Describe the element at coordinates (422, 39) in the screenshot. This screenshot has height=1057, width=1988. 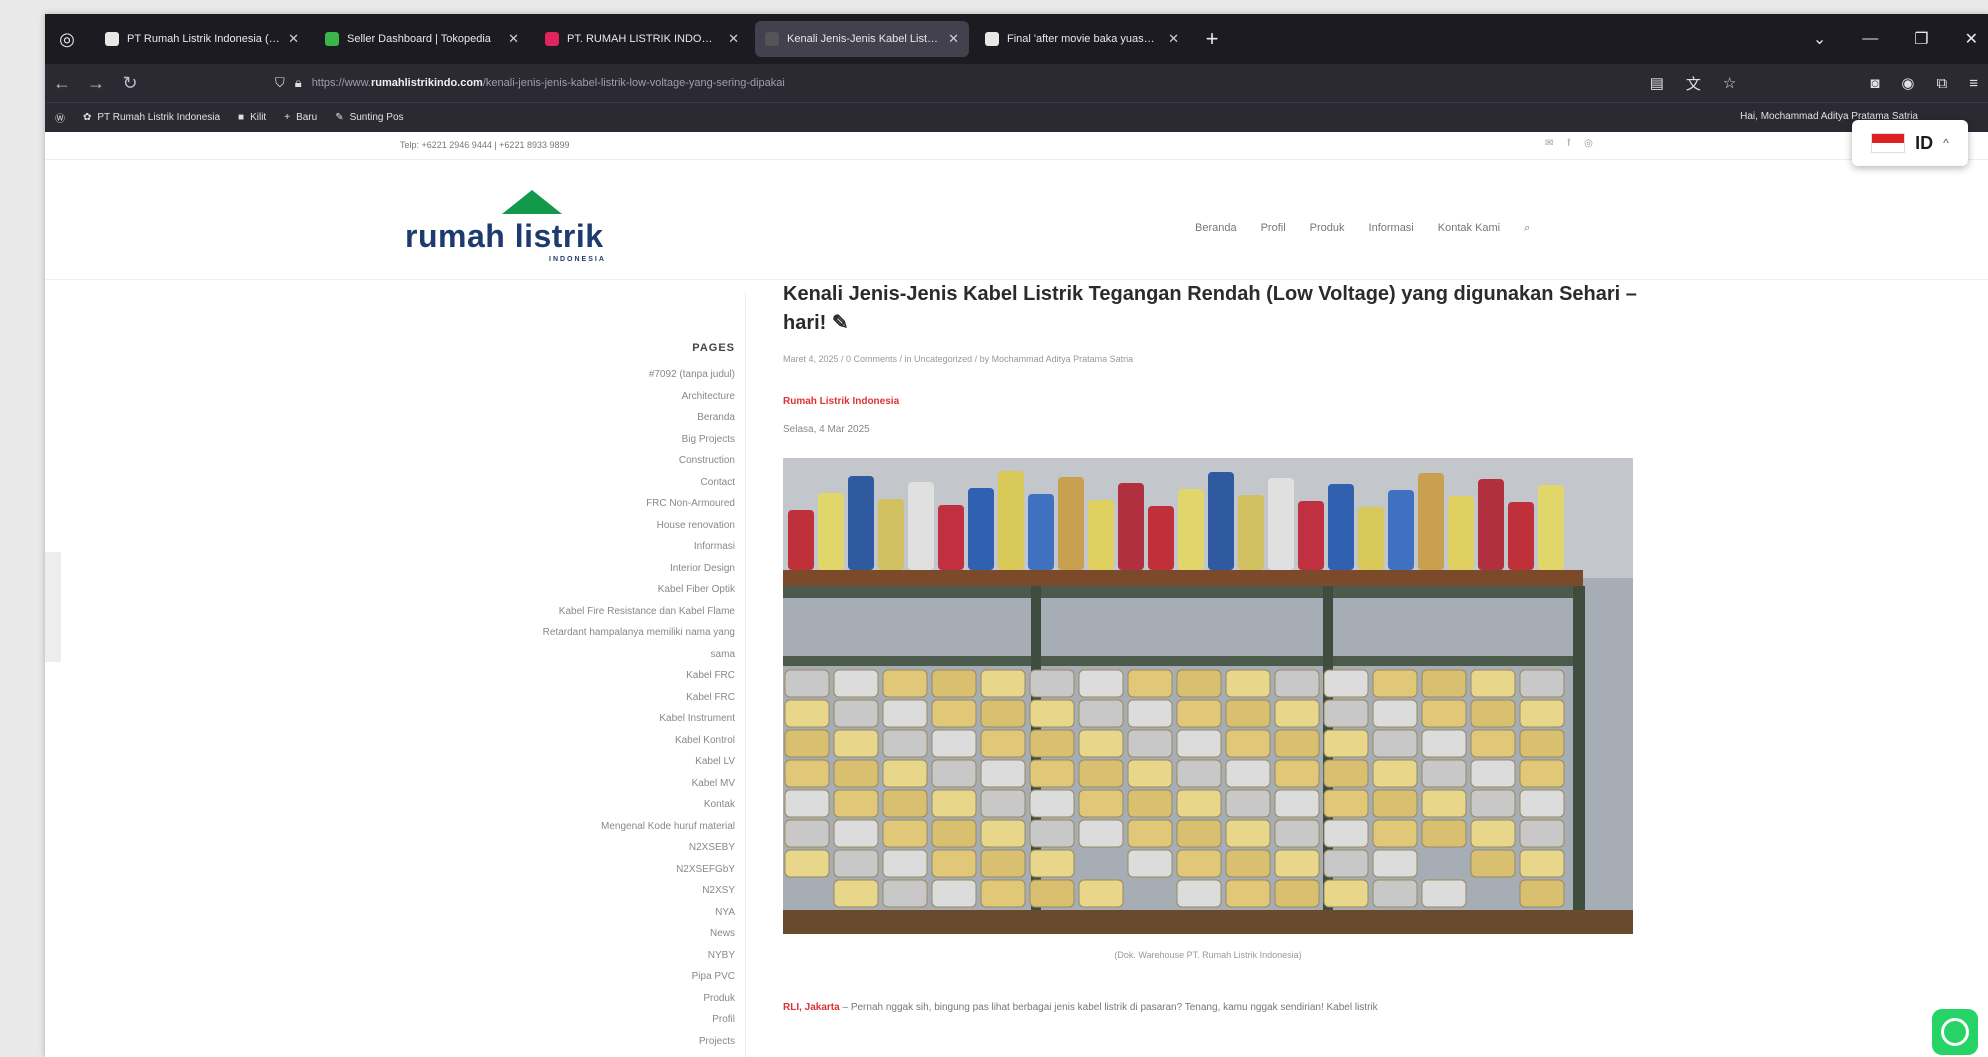
I see `browser-tab: Seller Dashboard | Tokopedia ✕` at that location.